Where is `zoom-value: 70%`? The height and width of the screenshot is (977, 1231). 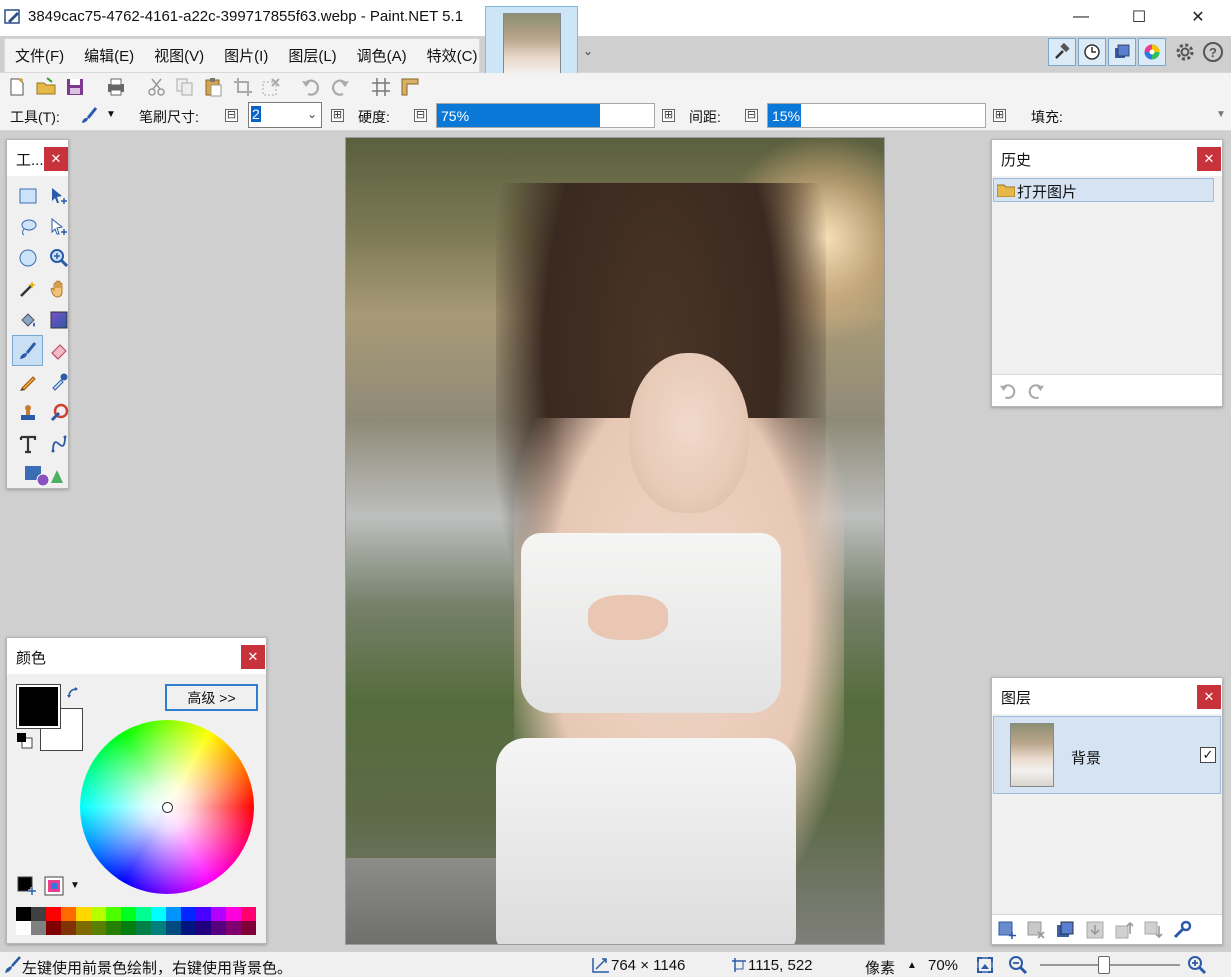
zoom-value: 70% is located at coordinates (943, 965).